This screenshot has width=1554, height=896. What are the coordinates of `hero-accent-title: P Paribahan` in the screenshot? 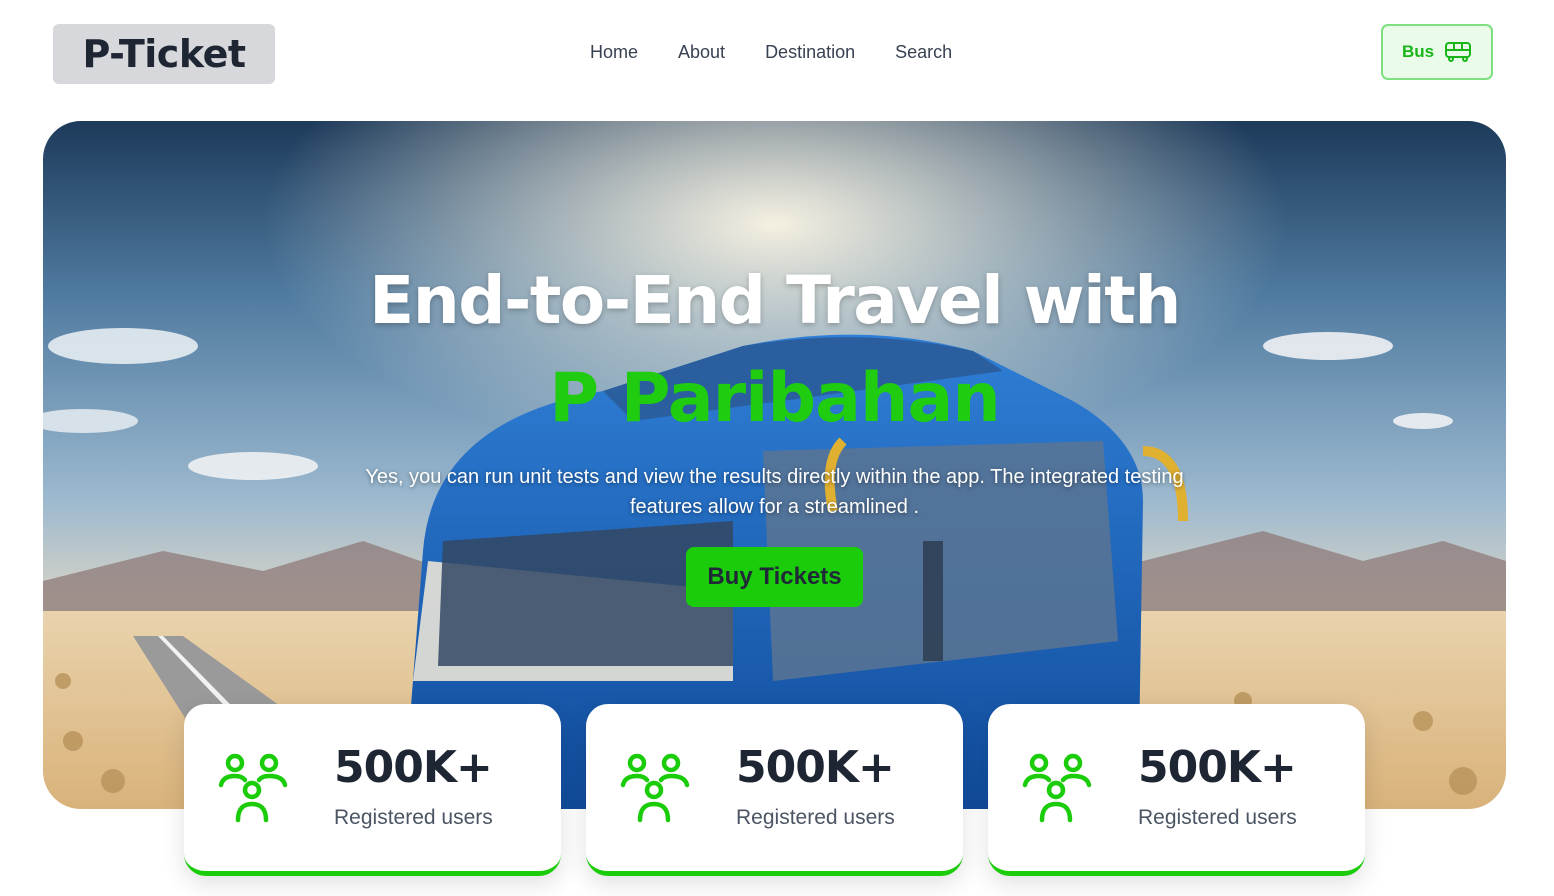 It's located at (775, 398).